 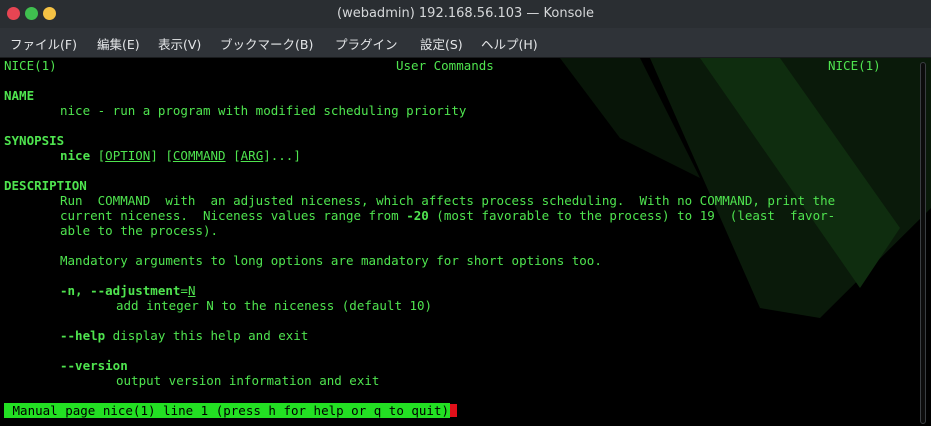 What do you see at coordinates (854, 65) in the screenshot?
I see `man-header-right: NICE(1)` at bounding box center [854, 65].